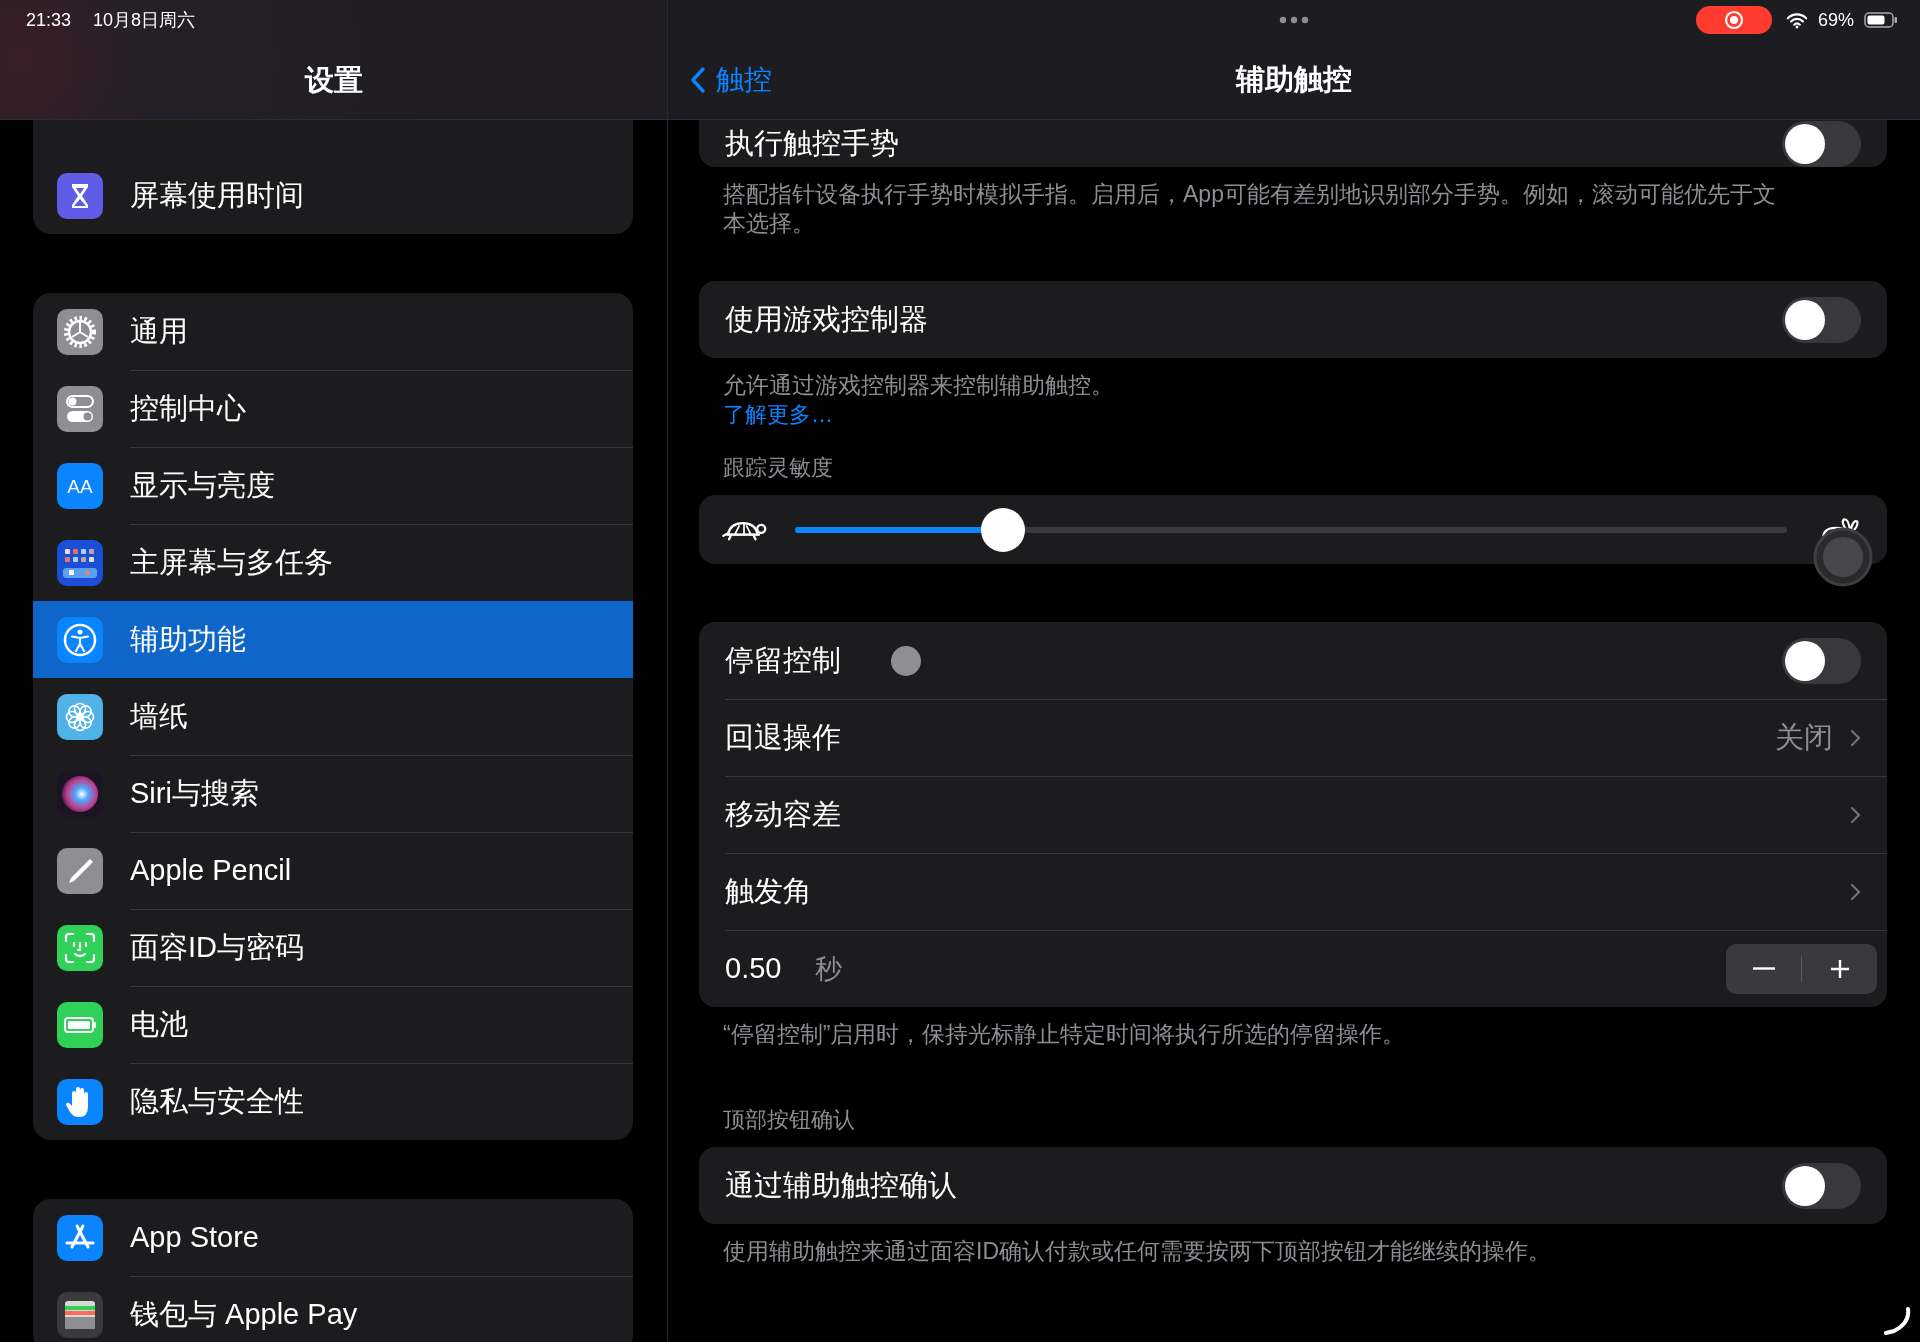  Describe the element at coordinates (1293, 1028) in the screenshot. I see `section-footer: “停留控制”启用时，保持光标静止特定时间将执行所选的停留操作。` at that location.